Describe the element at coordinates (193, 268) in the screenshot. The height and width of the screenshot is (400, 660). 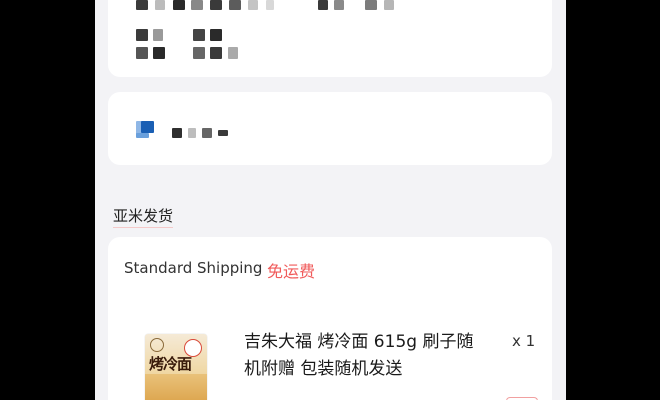
I see `shipping-method: Standard Shipping` at that location.